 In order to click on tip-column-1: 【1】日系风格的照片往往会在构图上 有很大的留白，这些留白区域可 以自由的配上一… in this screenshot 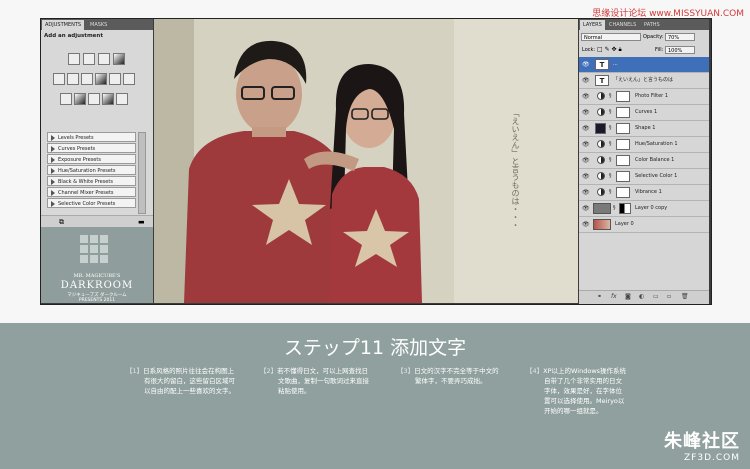, I will do `click(188, 381)`.